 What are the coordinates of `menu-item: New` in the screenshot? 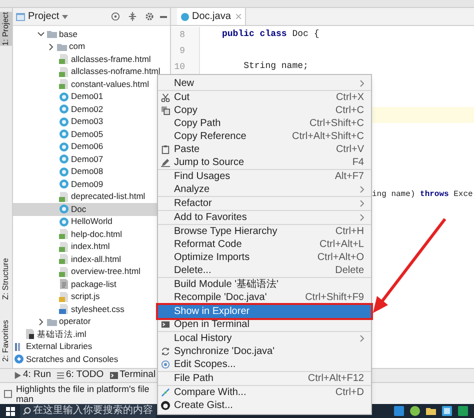 It's located at (264, 83).